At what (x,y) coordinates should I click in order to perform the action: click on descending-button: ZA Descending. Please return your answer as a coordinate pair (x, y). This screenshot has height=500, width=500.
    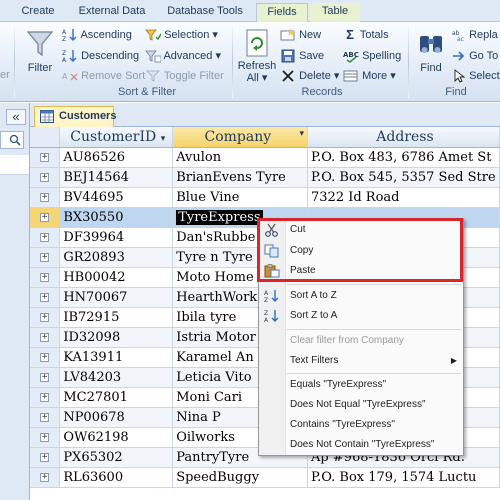
    Looking at the image, I should click on (100, 56).